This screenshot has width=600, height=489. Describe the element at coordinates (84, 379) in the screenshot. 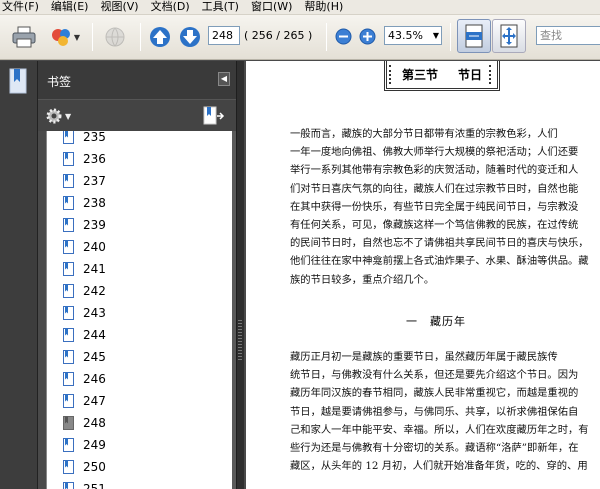

I see `bookmark-item: 246` at that location.